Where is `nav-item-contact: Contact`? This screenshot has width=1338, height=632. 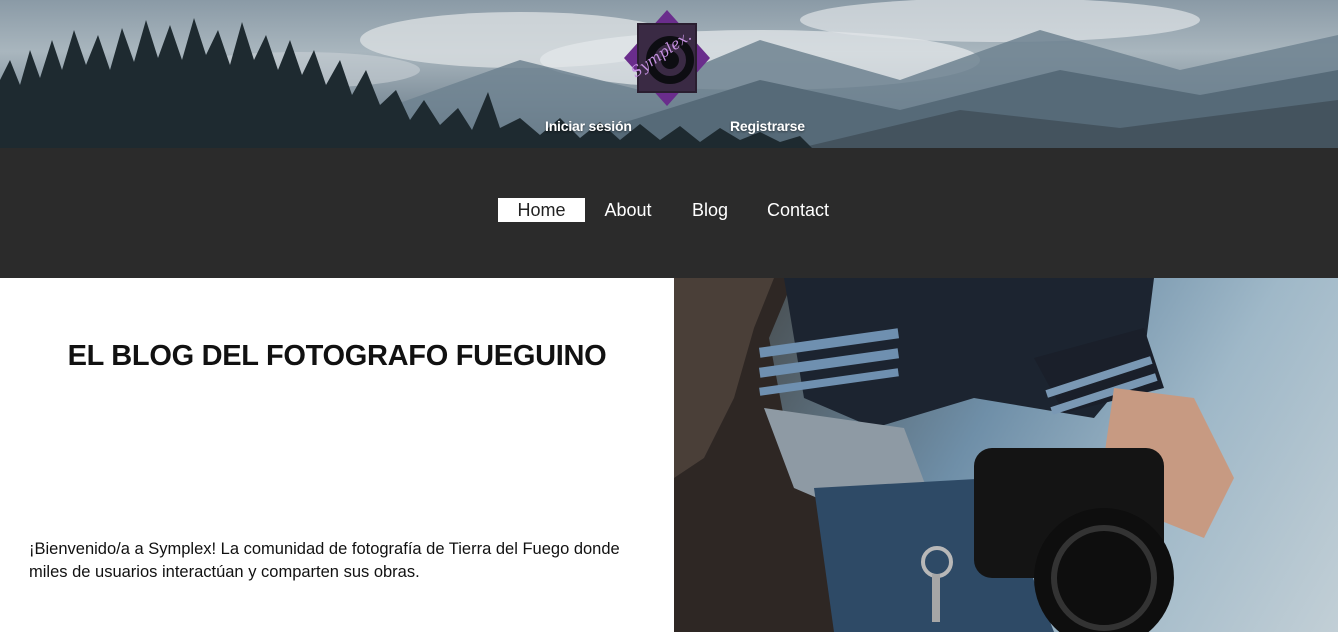 nav-item-contact: Contact is located at coordinates (798, 210).